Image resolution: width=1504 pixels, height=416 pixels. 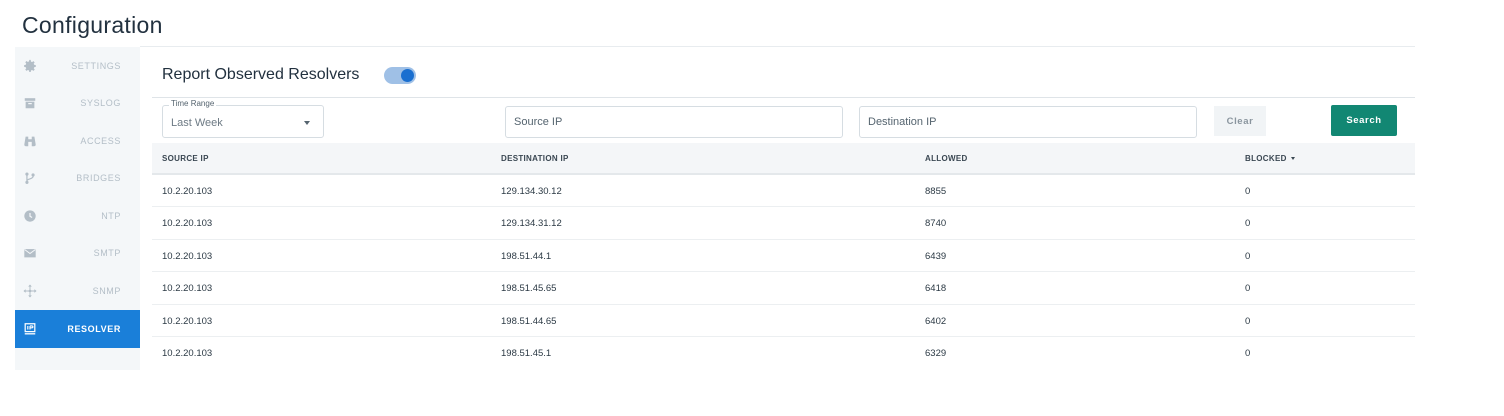 I want to click on cell-allowed: 8740, so click(x=936, y=224).